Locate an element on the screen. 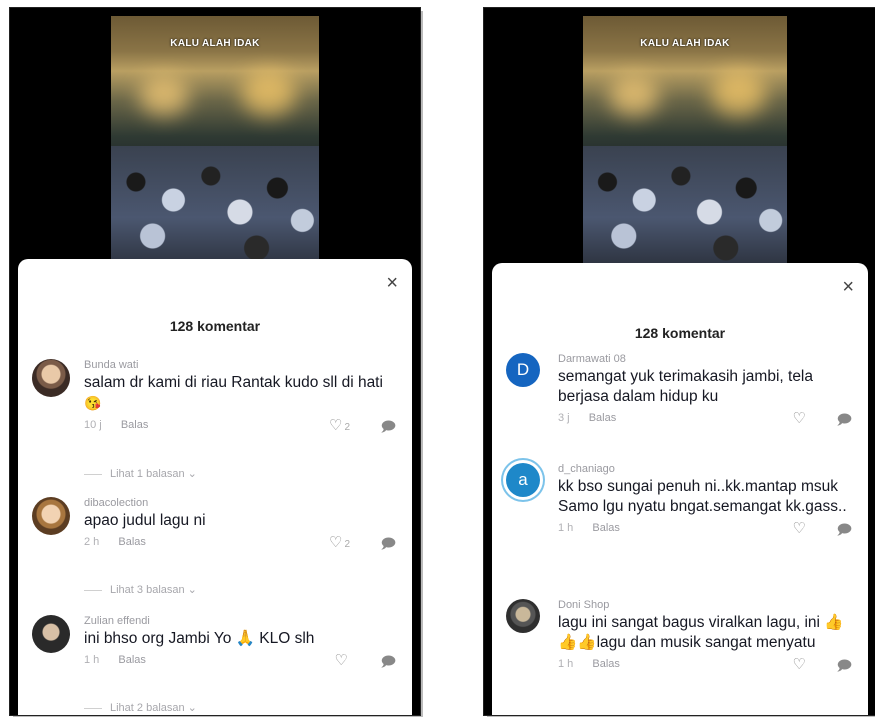 Image resolution: width=875 pixels, height=717 pixels. comment-time: 10 j is located at coordinates (93, 425).